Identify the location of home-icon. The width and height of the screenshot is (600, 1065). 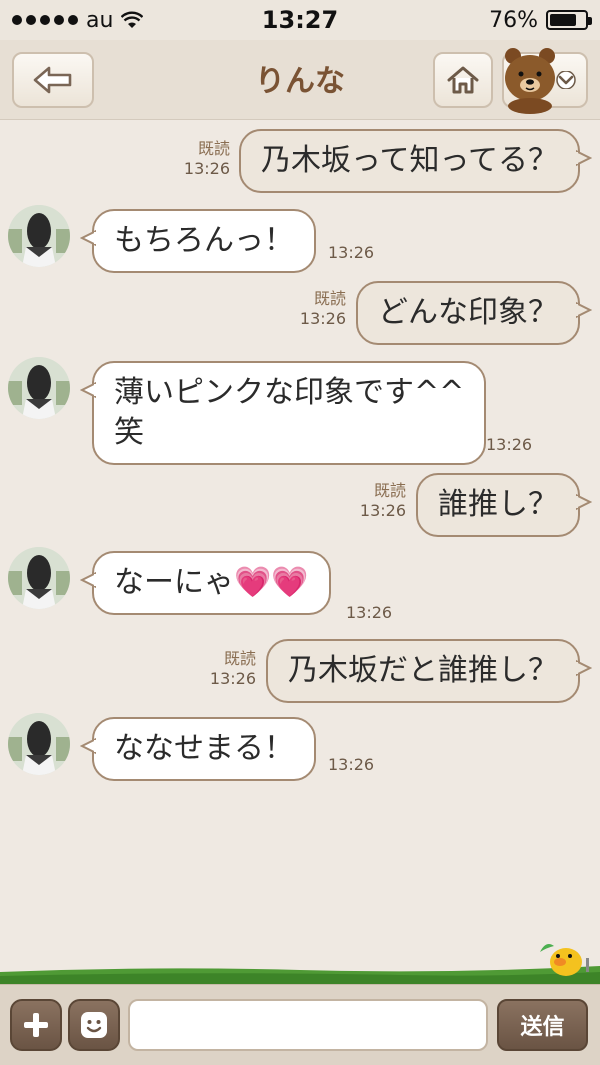
(463, 80).